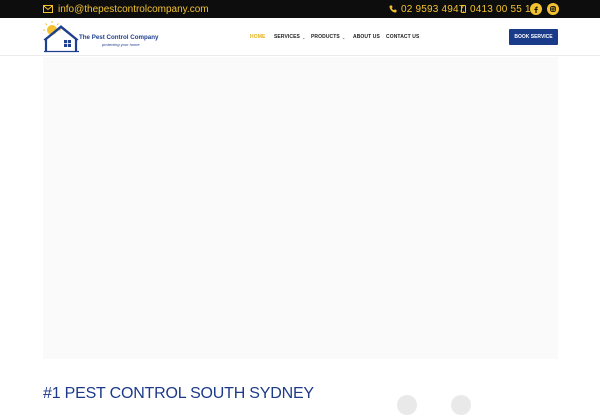  I want to click on nav-products-label: PRODUCTS, so click(325, 37).